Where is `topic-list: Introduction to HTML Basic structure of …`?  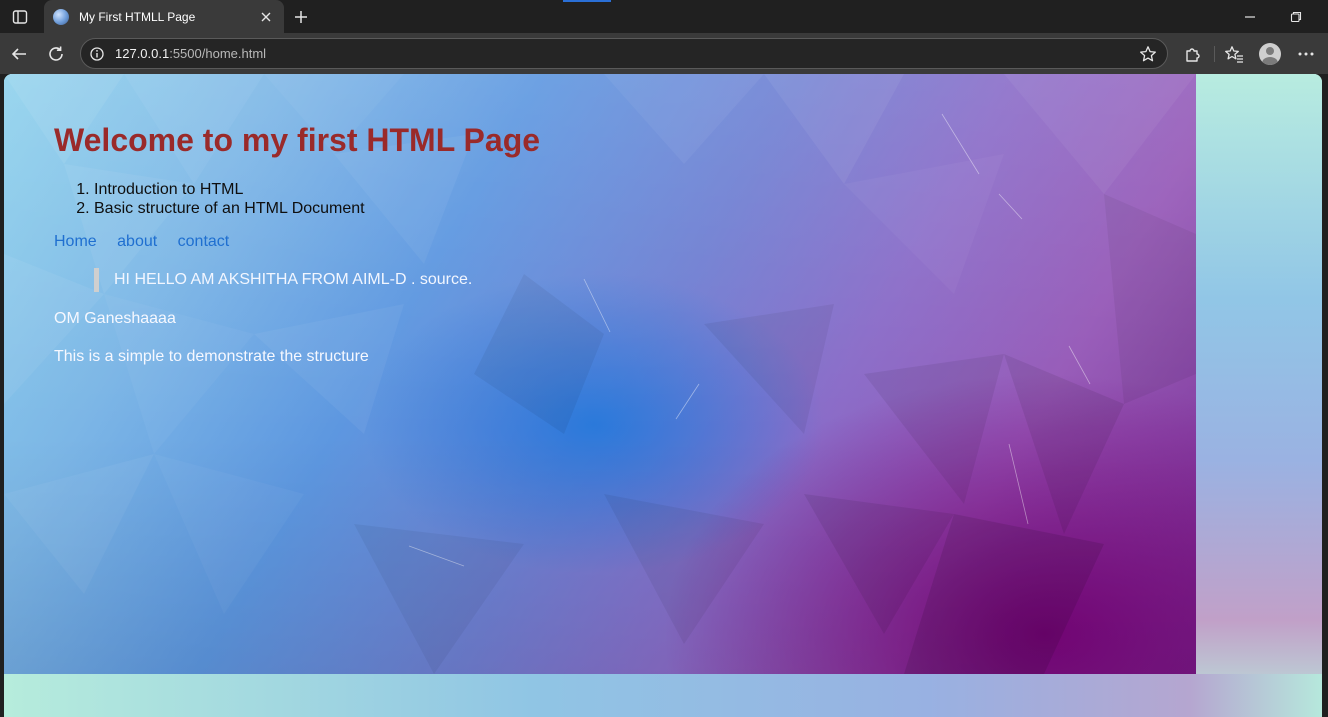
topic-list: Introduction to HTML Basic structure of … is located at coordinates (209, 199).